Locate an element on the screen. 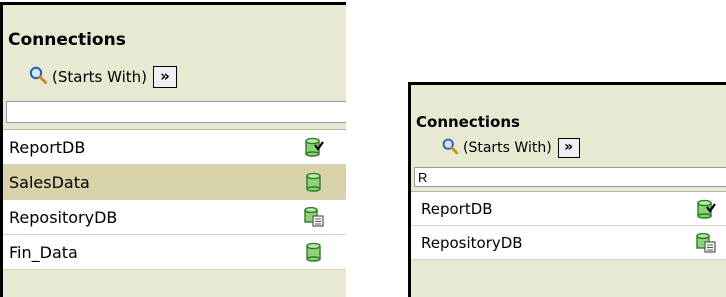 The height and width of the screenshot is (297, 726). list-item-label: SalesData is located at coordinates (49, 182).